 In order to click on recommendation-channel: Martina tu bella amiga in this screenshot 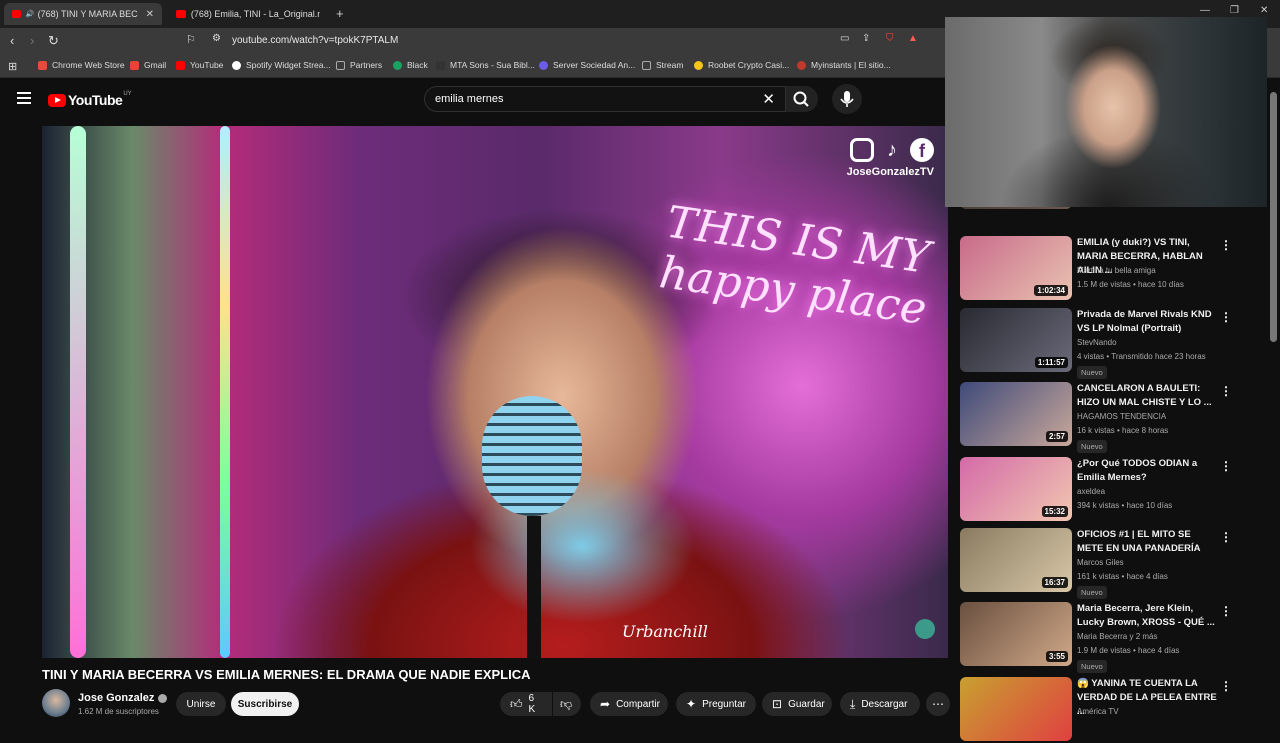, I will do `click(1116, 270)`.